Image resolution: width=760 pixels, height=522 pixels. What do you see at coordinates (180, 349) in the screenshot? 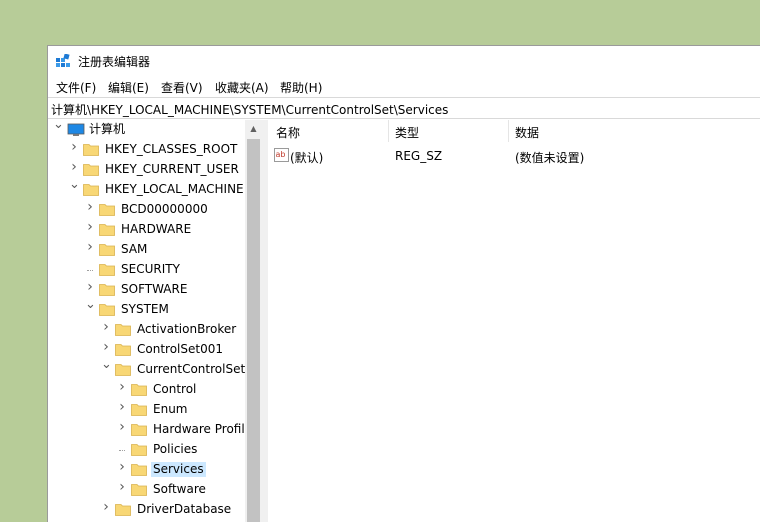
I see `tree-item-label: ControlSet001` at bounding box center [180, 349].